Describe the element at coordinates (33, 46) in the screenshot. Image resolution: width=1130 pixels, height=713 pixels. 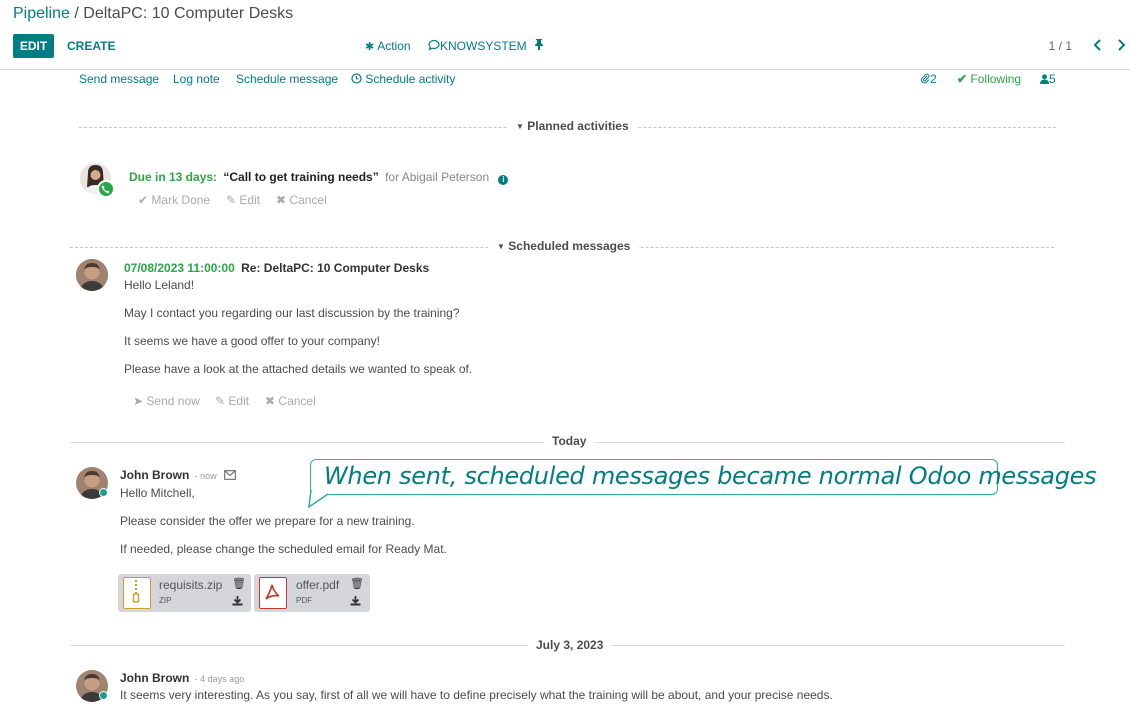
I see `edit-button: EDIT` at that location.